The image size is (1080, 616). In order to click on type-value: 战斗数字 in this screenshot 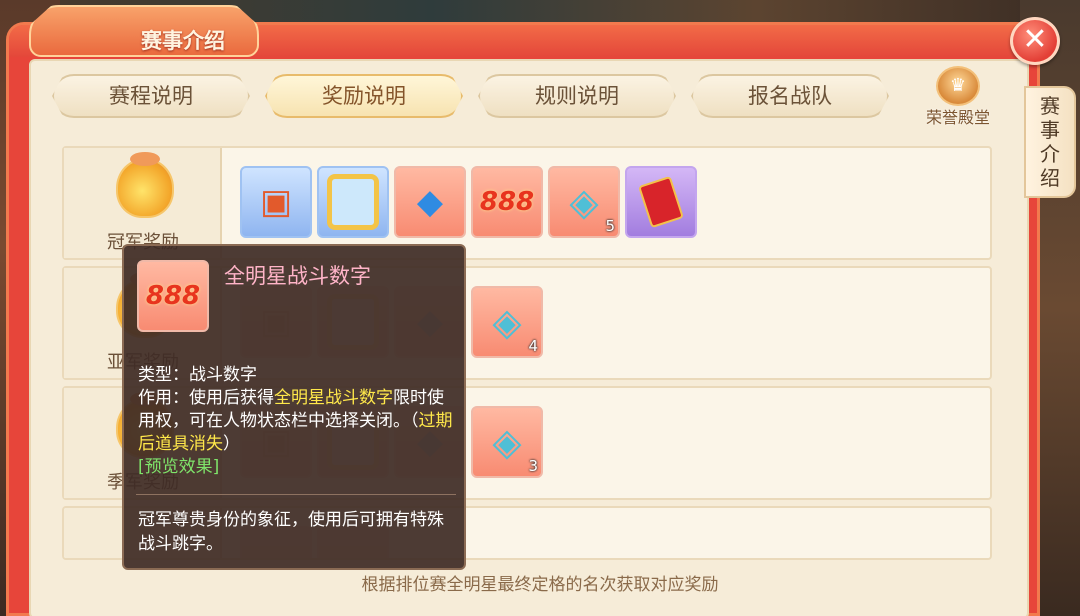, I will do `click(223, 375)`.